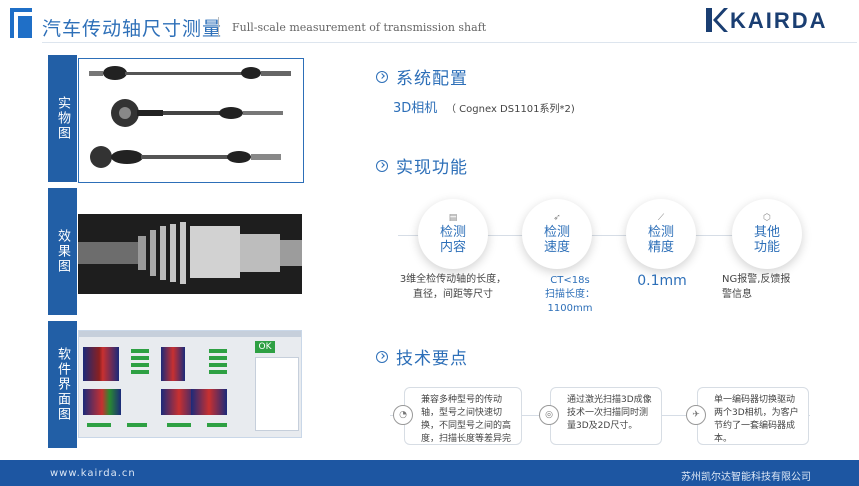 The width and height of the screenshot is (859, 486). I want to click on document-icon: ▤, so click(453, 218).